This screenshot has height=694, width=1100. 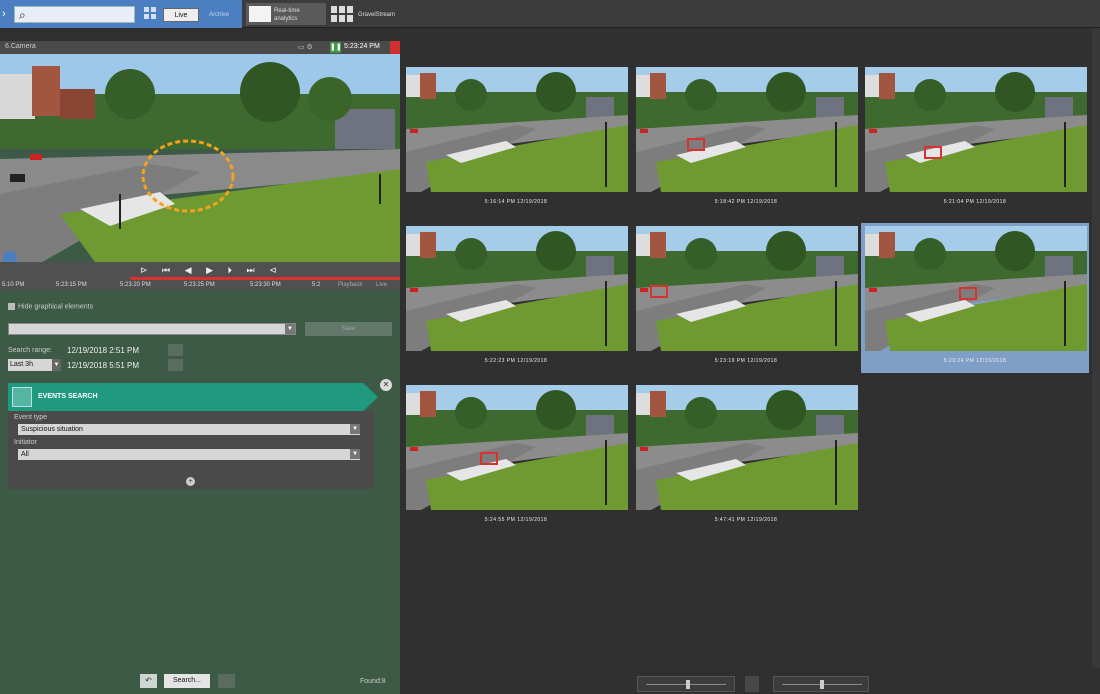 What do you see at coordinates (350, 285) in the screenshot?
I see `playback-mode-button: Playback` at bounding box center [350, 285].